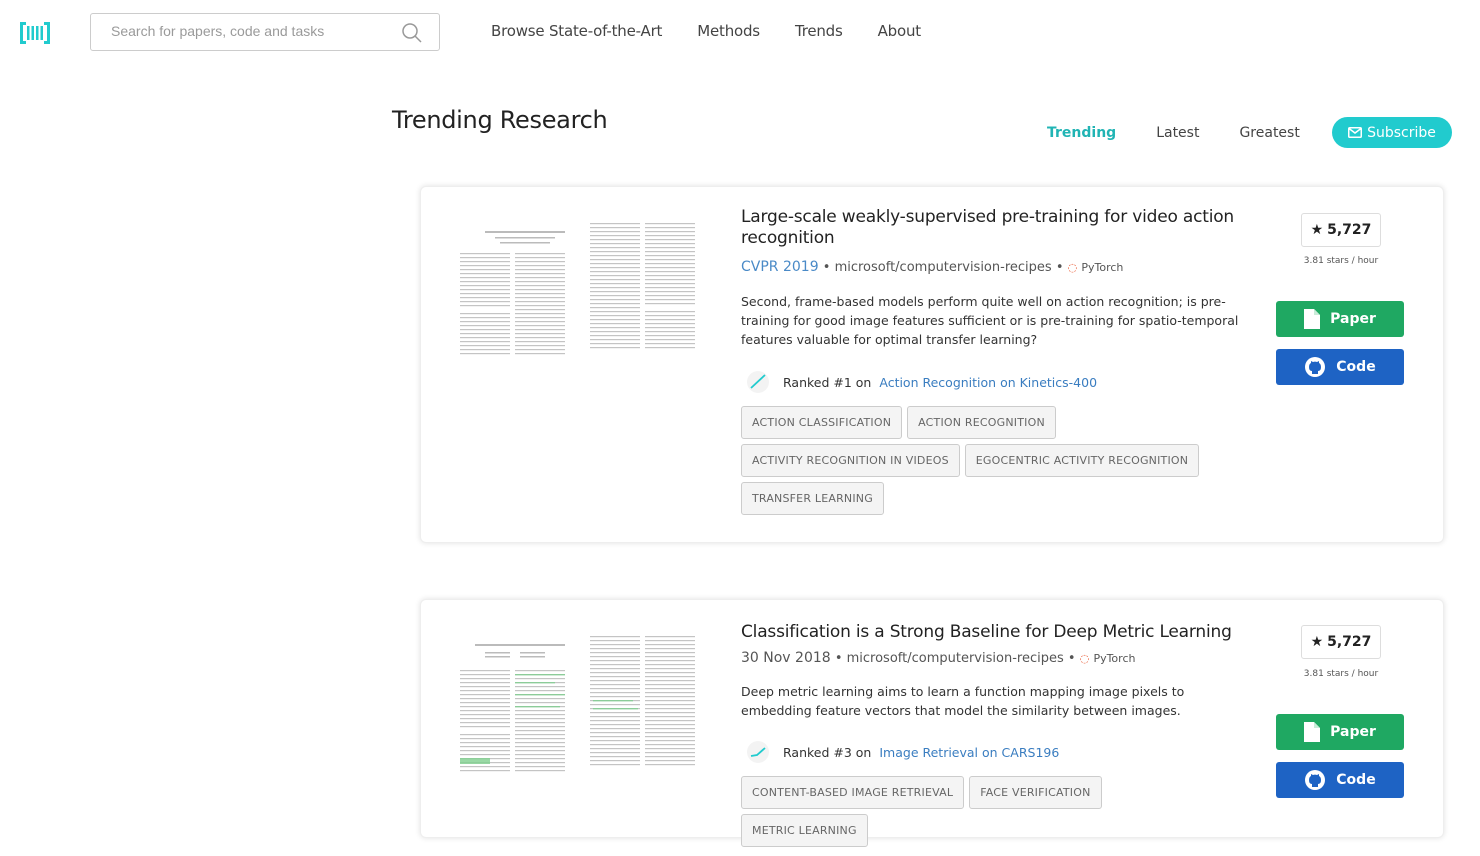 The height and width of the screenshot is (856, 1480). I want to click on nav-trends: Trends, so click(819, 31).